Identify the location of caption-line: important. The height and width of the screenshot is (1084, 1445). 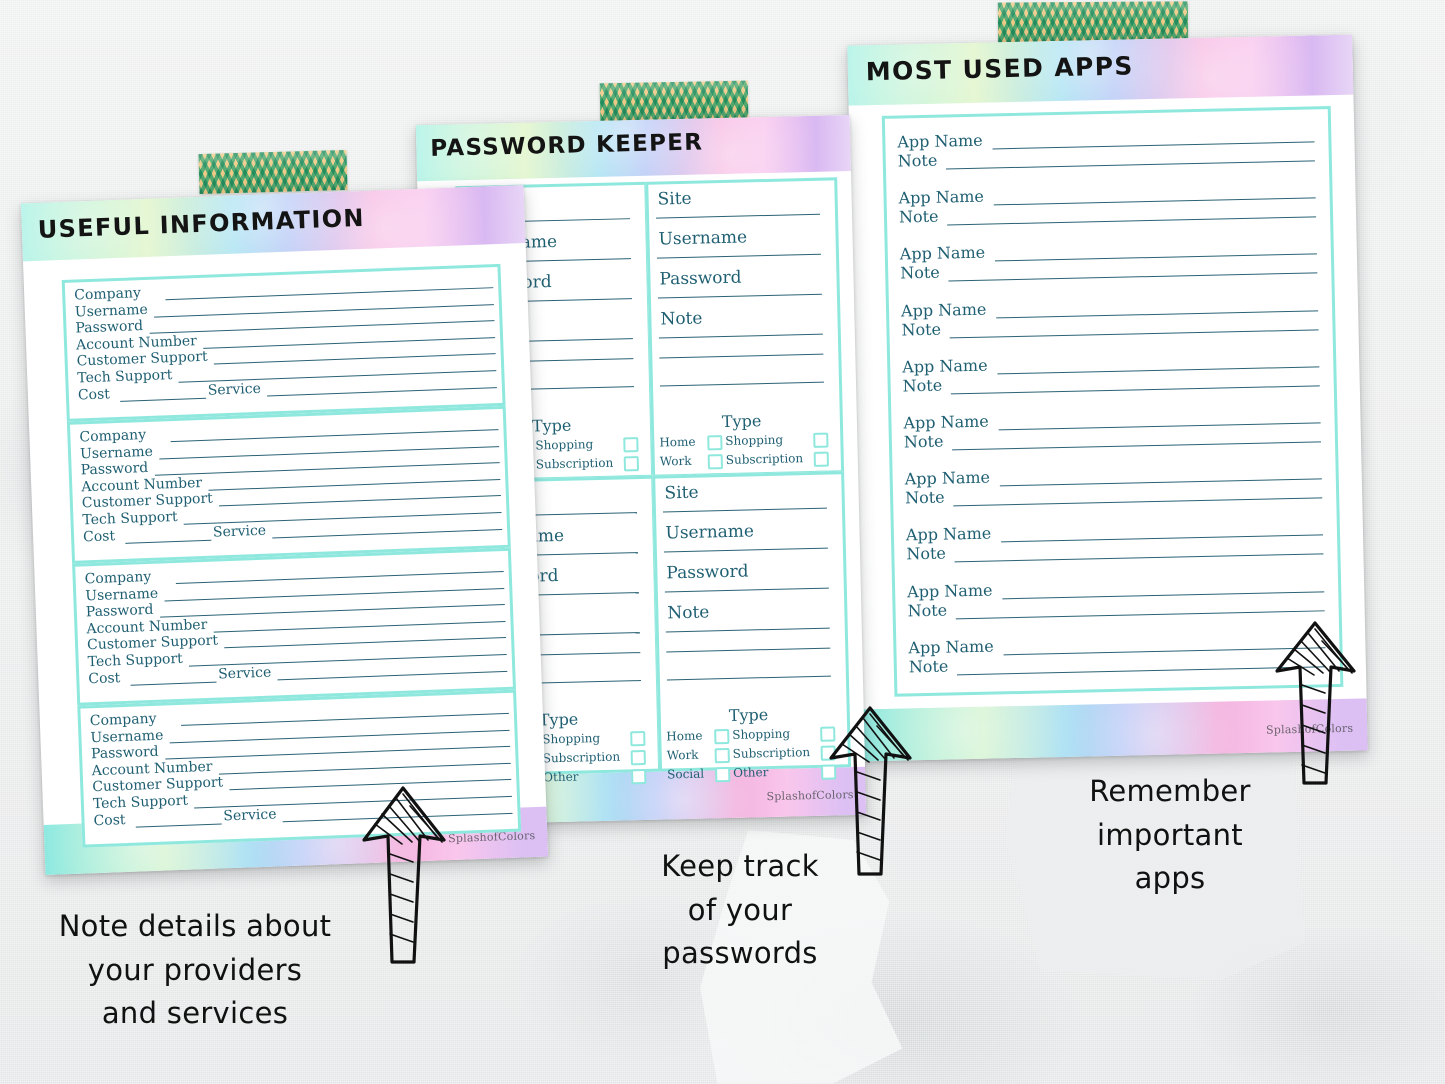
(1170, 834).